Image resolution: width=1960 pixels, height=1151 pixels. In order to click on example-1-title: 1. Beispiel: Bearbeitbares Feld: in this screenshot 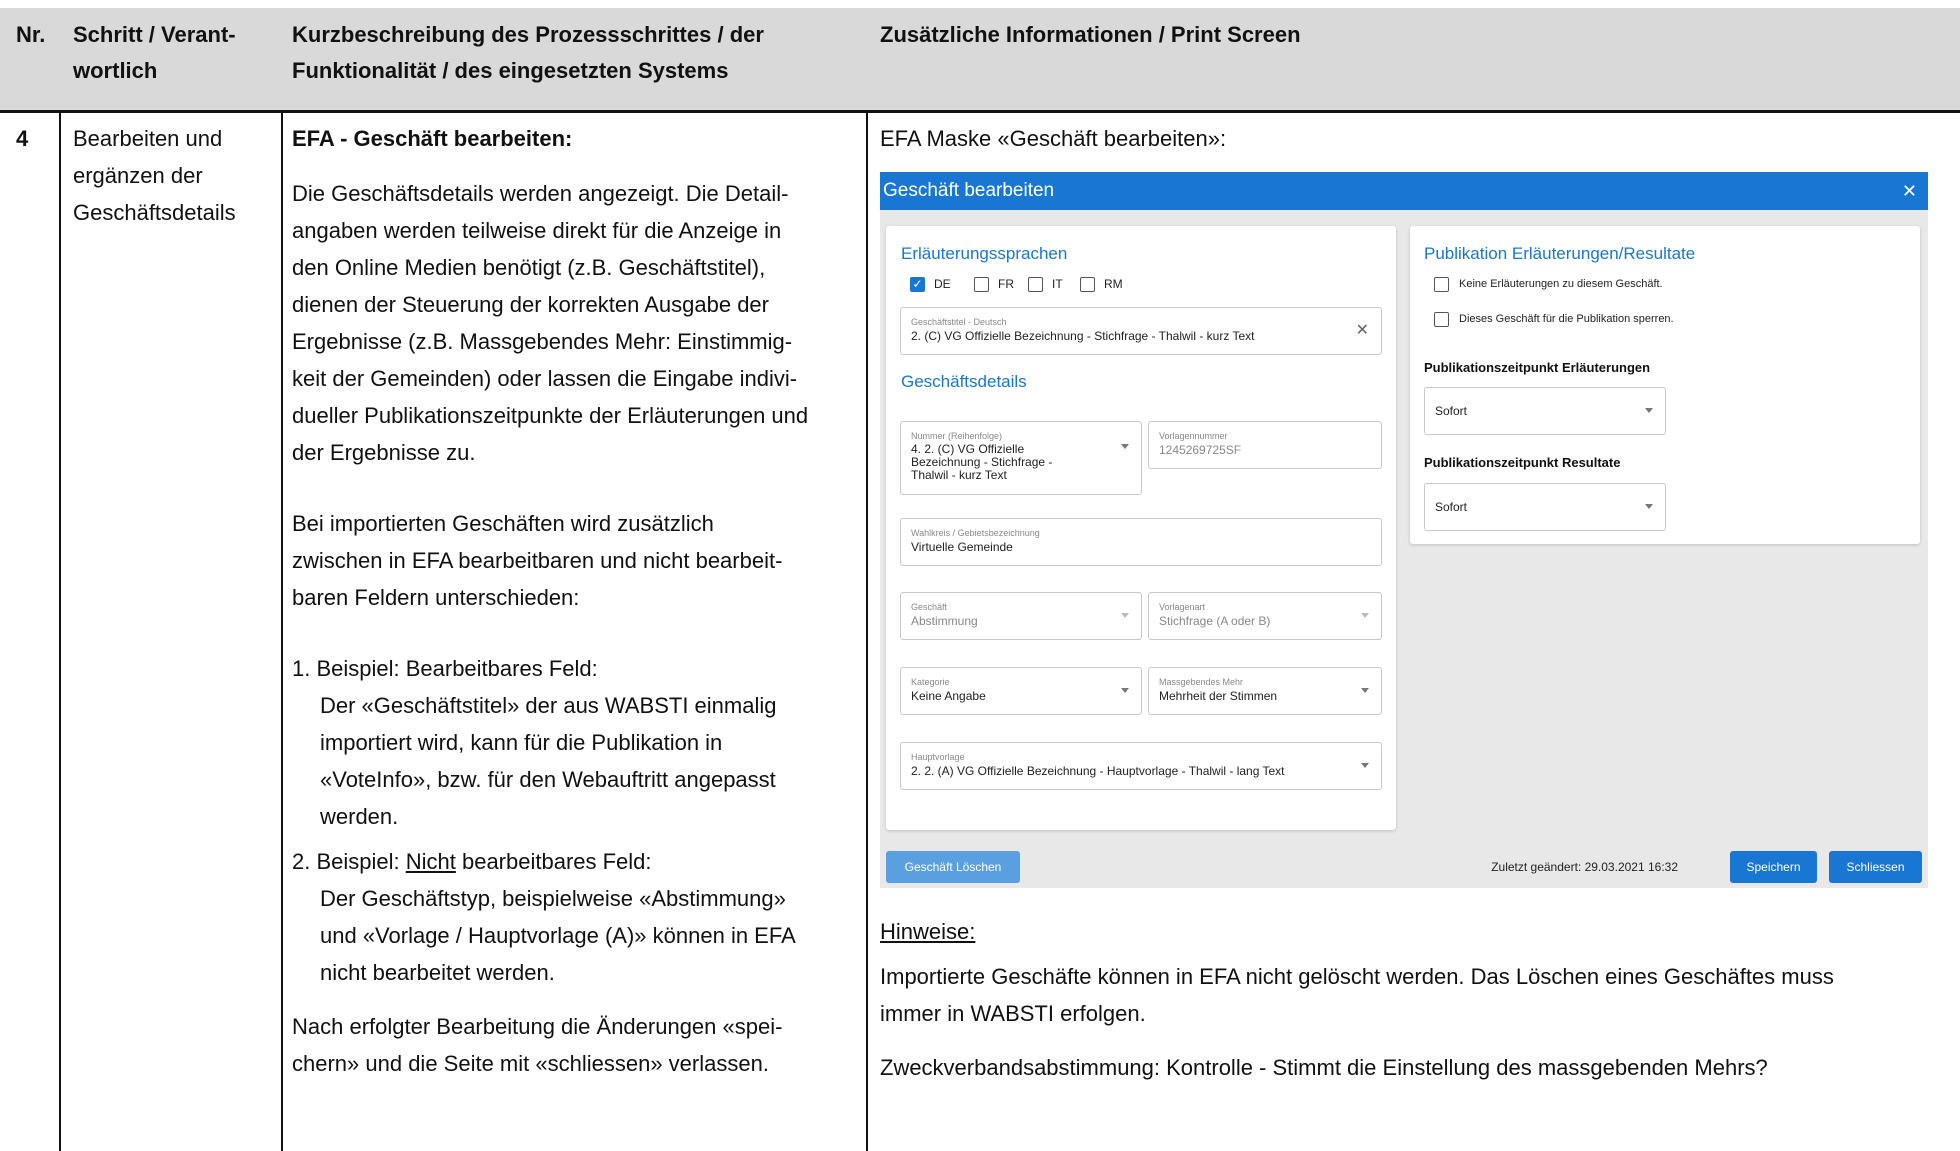, I will do `click(445, 668)`.